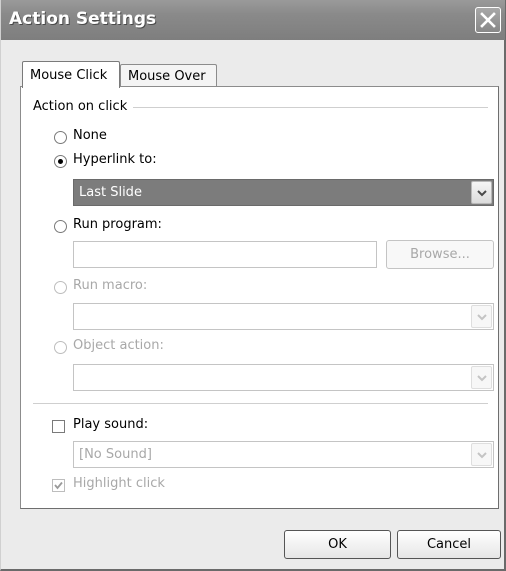  I want to click on tab-label: Mouse Over, so click(167, 76).